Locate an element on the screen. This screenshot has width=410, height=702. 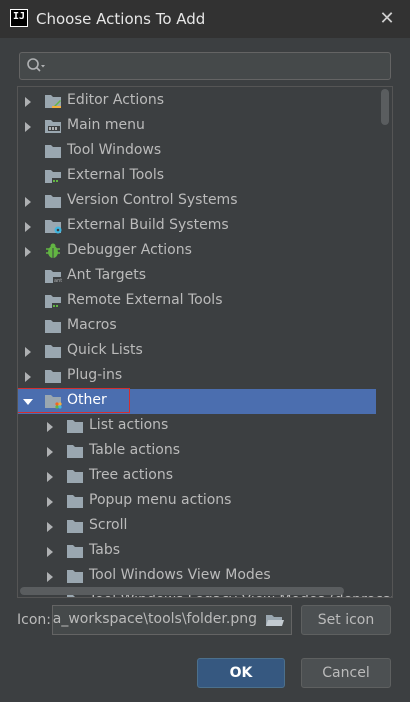
tree-item-label: Debugger Actions is located at coordinates (129, 250).